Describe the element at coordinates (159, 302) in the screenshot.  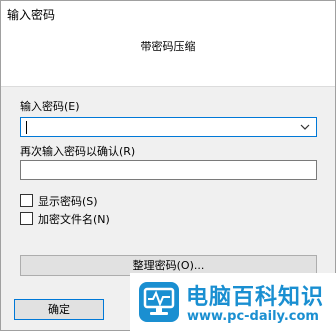
I see `monitor-logo-icon` at that location.